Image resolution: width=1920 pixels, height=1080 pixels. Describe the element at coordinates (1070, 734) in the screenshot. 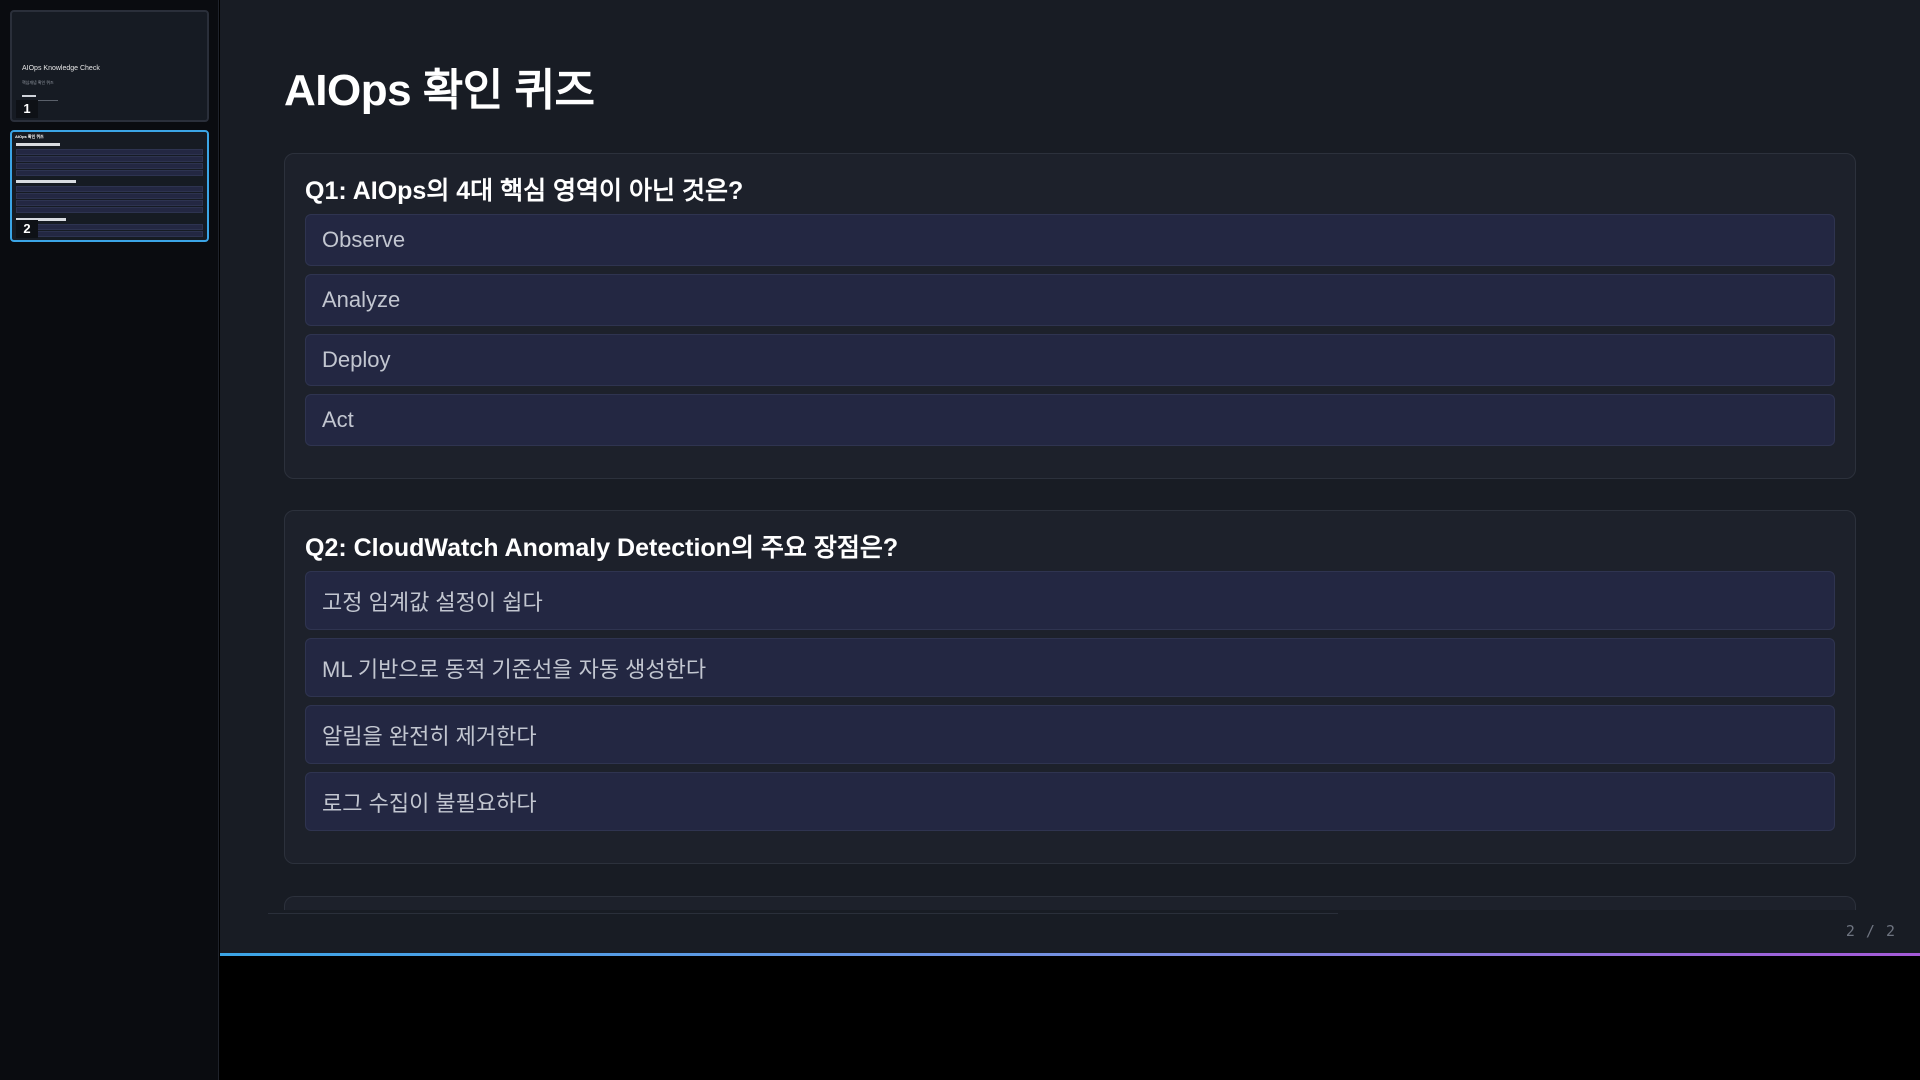

I see `answer-option: 알림을 완전히 제거한다` at that location.